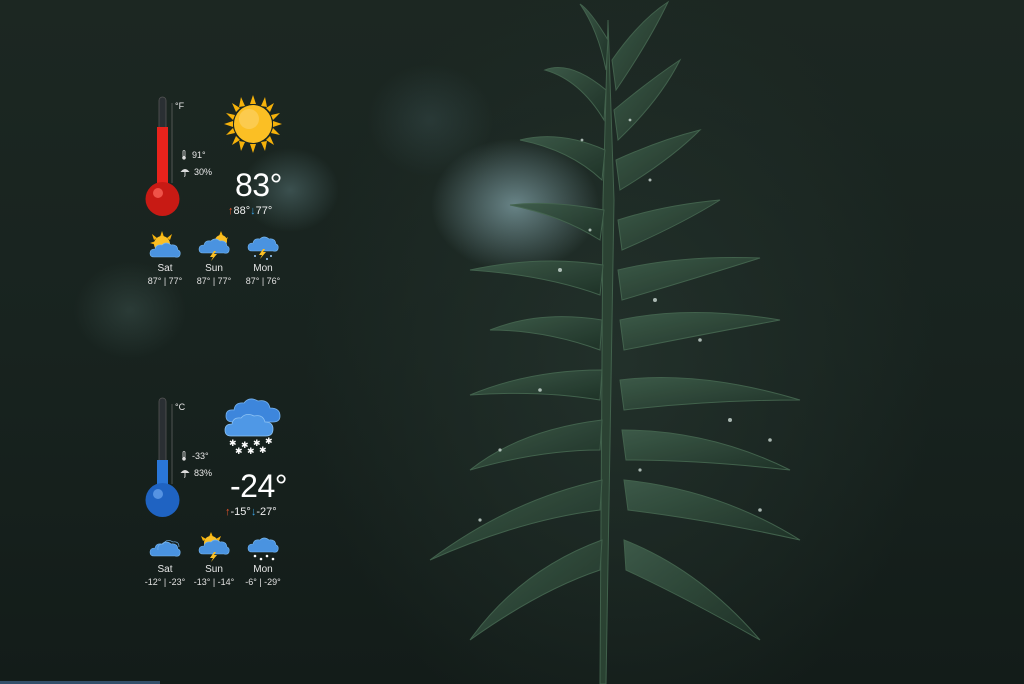 The image size is (1024, 684). I want to click on forecast-day: Mon 87° | 76°, so click(263, 258).